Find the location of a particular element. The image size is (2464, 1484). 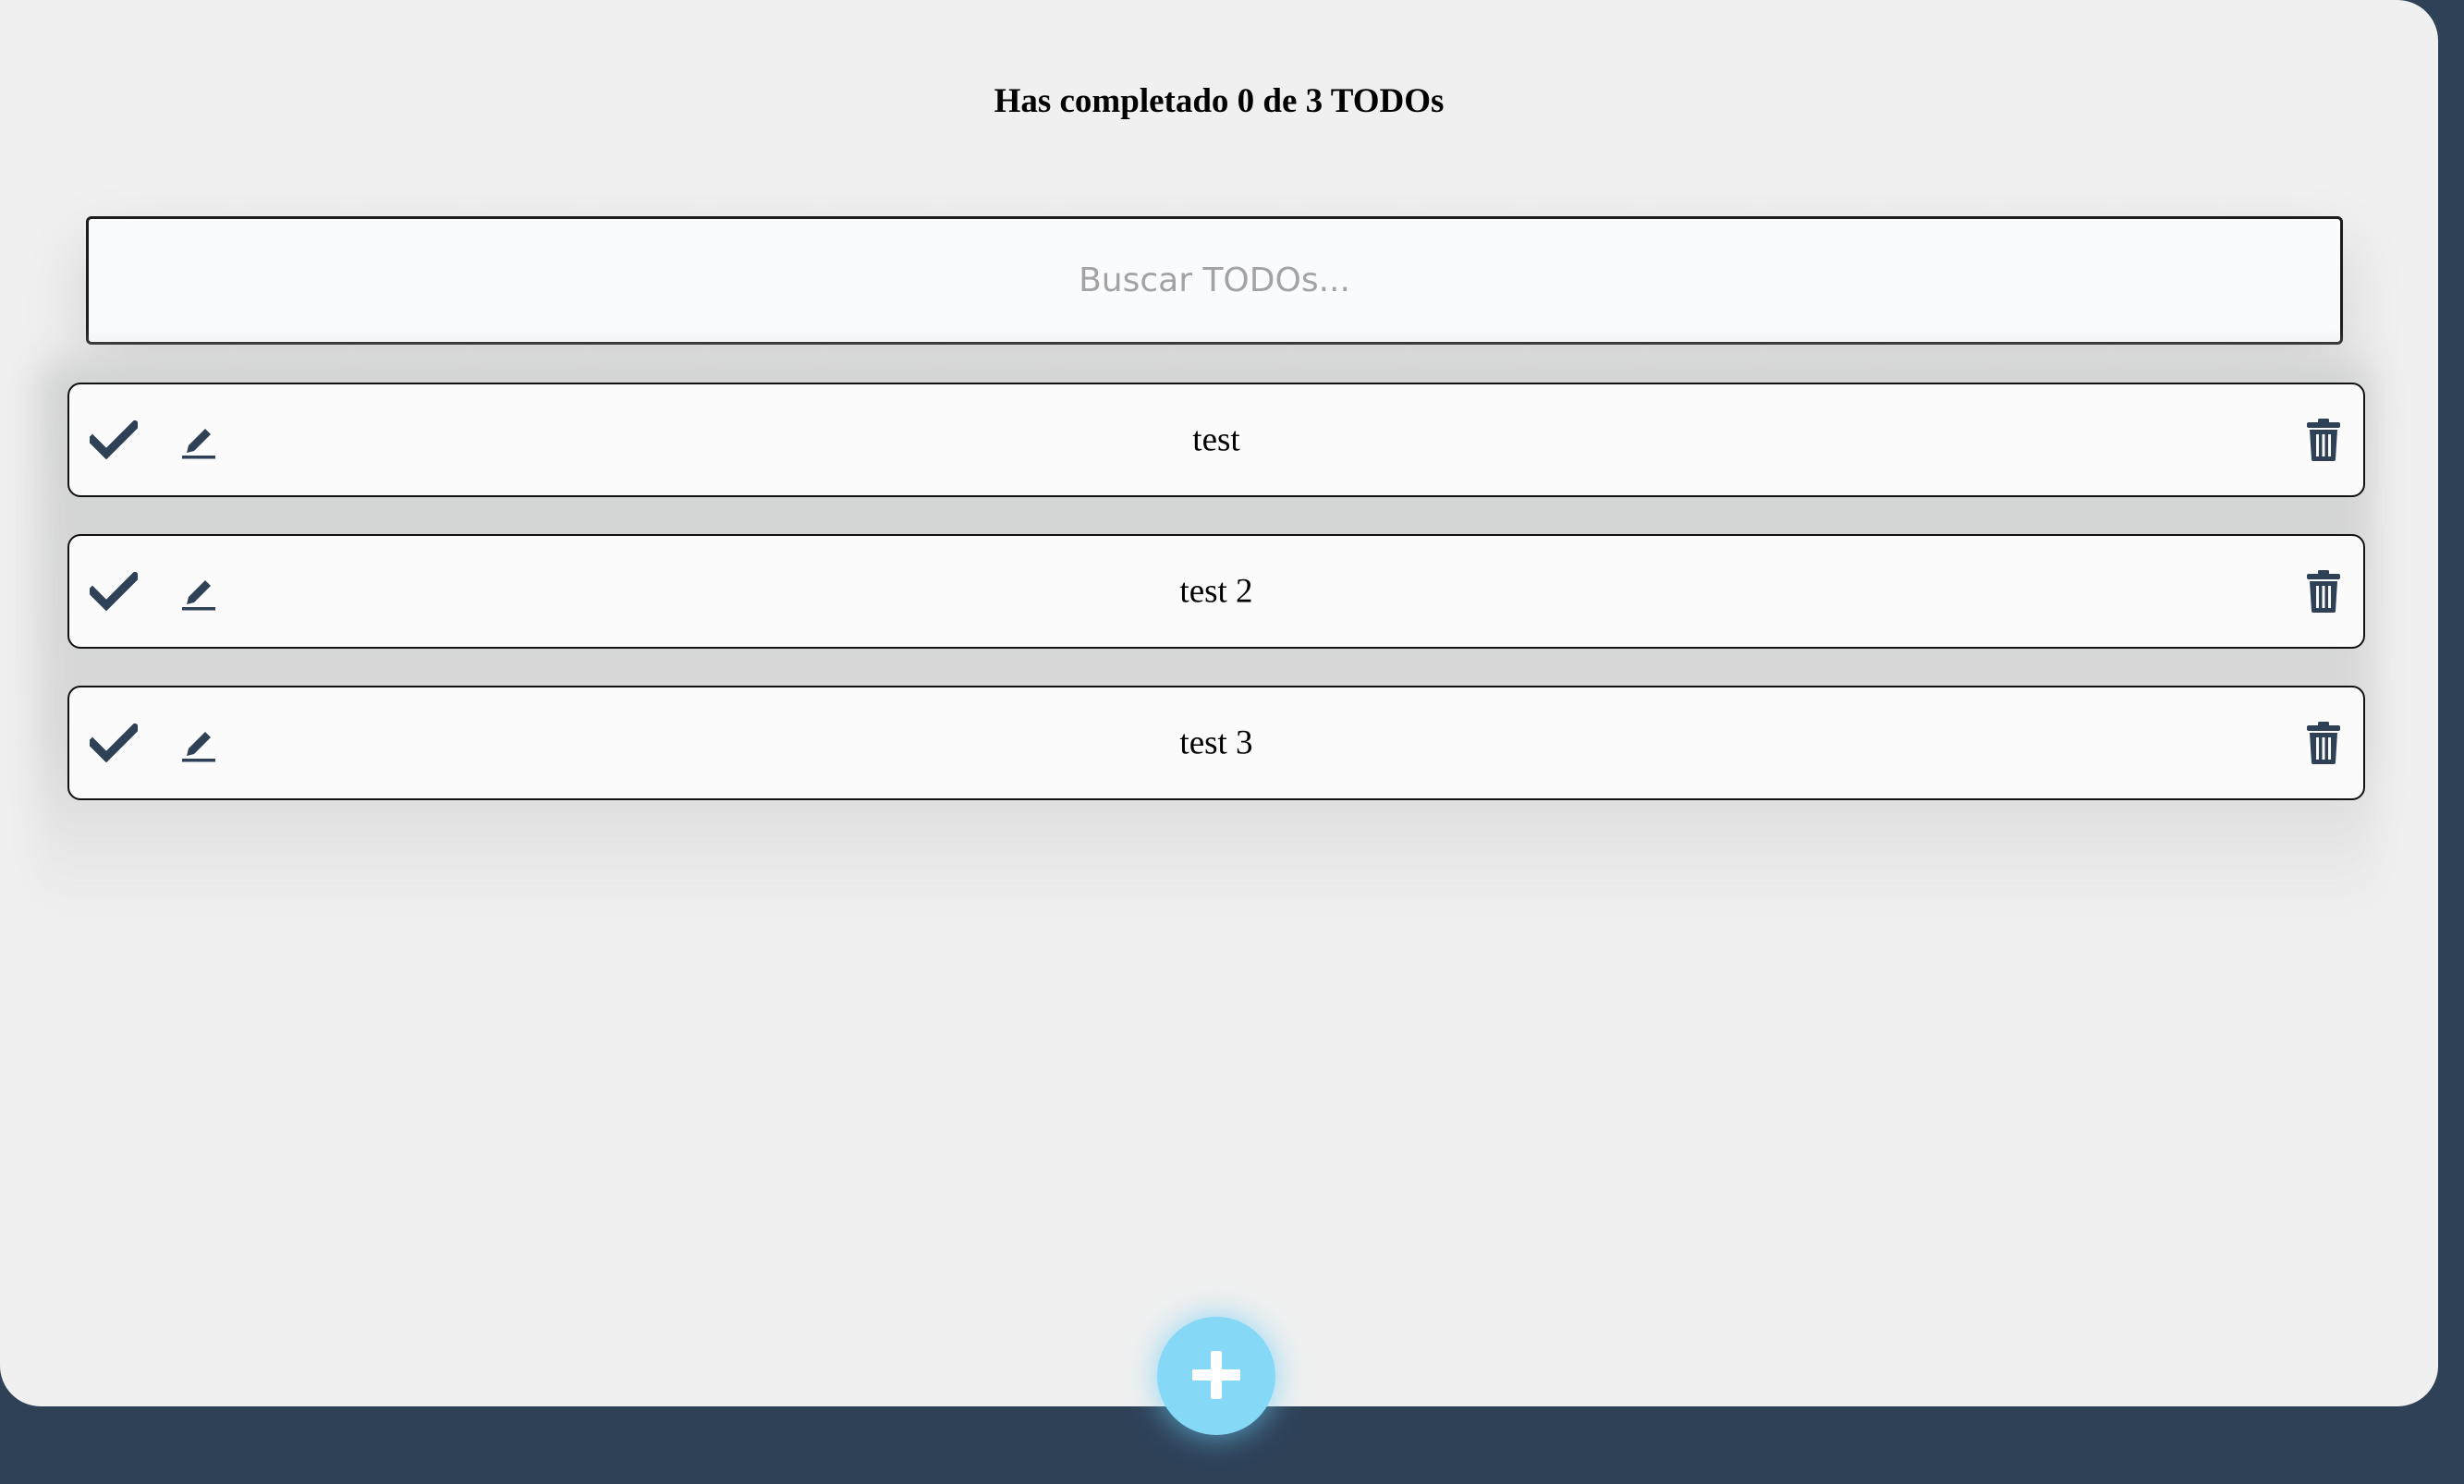

todo-text: test is located at coordinates (1216, 439).